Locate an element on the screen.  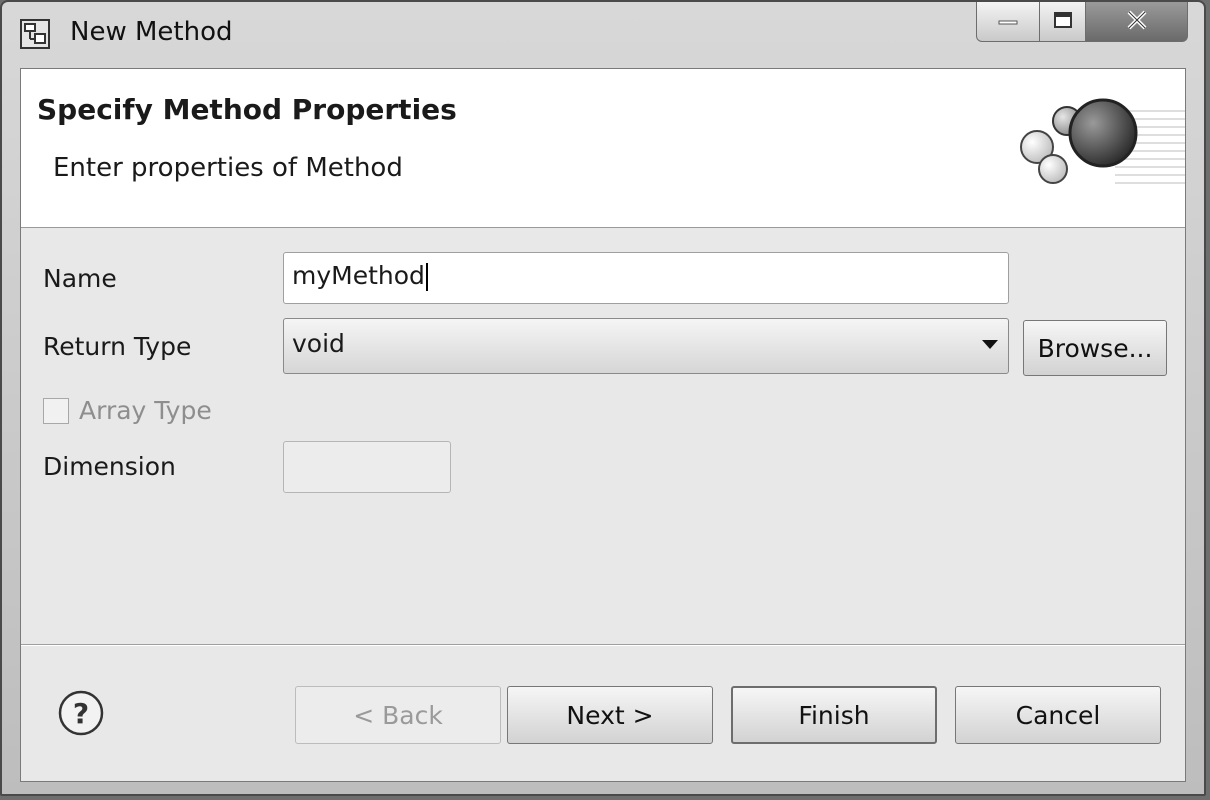
minimize-icon is located at coordinates (1008, 21).